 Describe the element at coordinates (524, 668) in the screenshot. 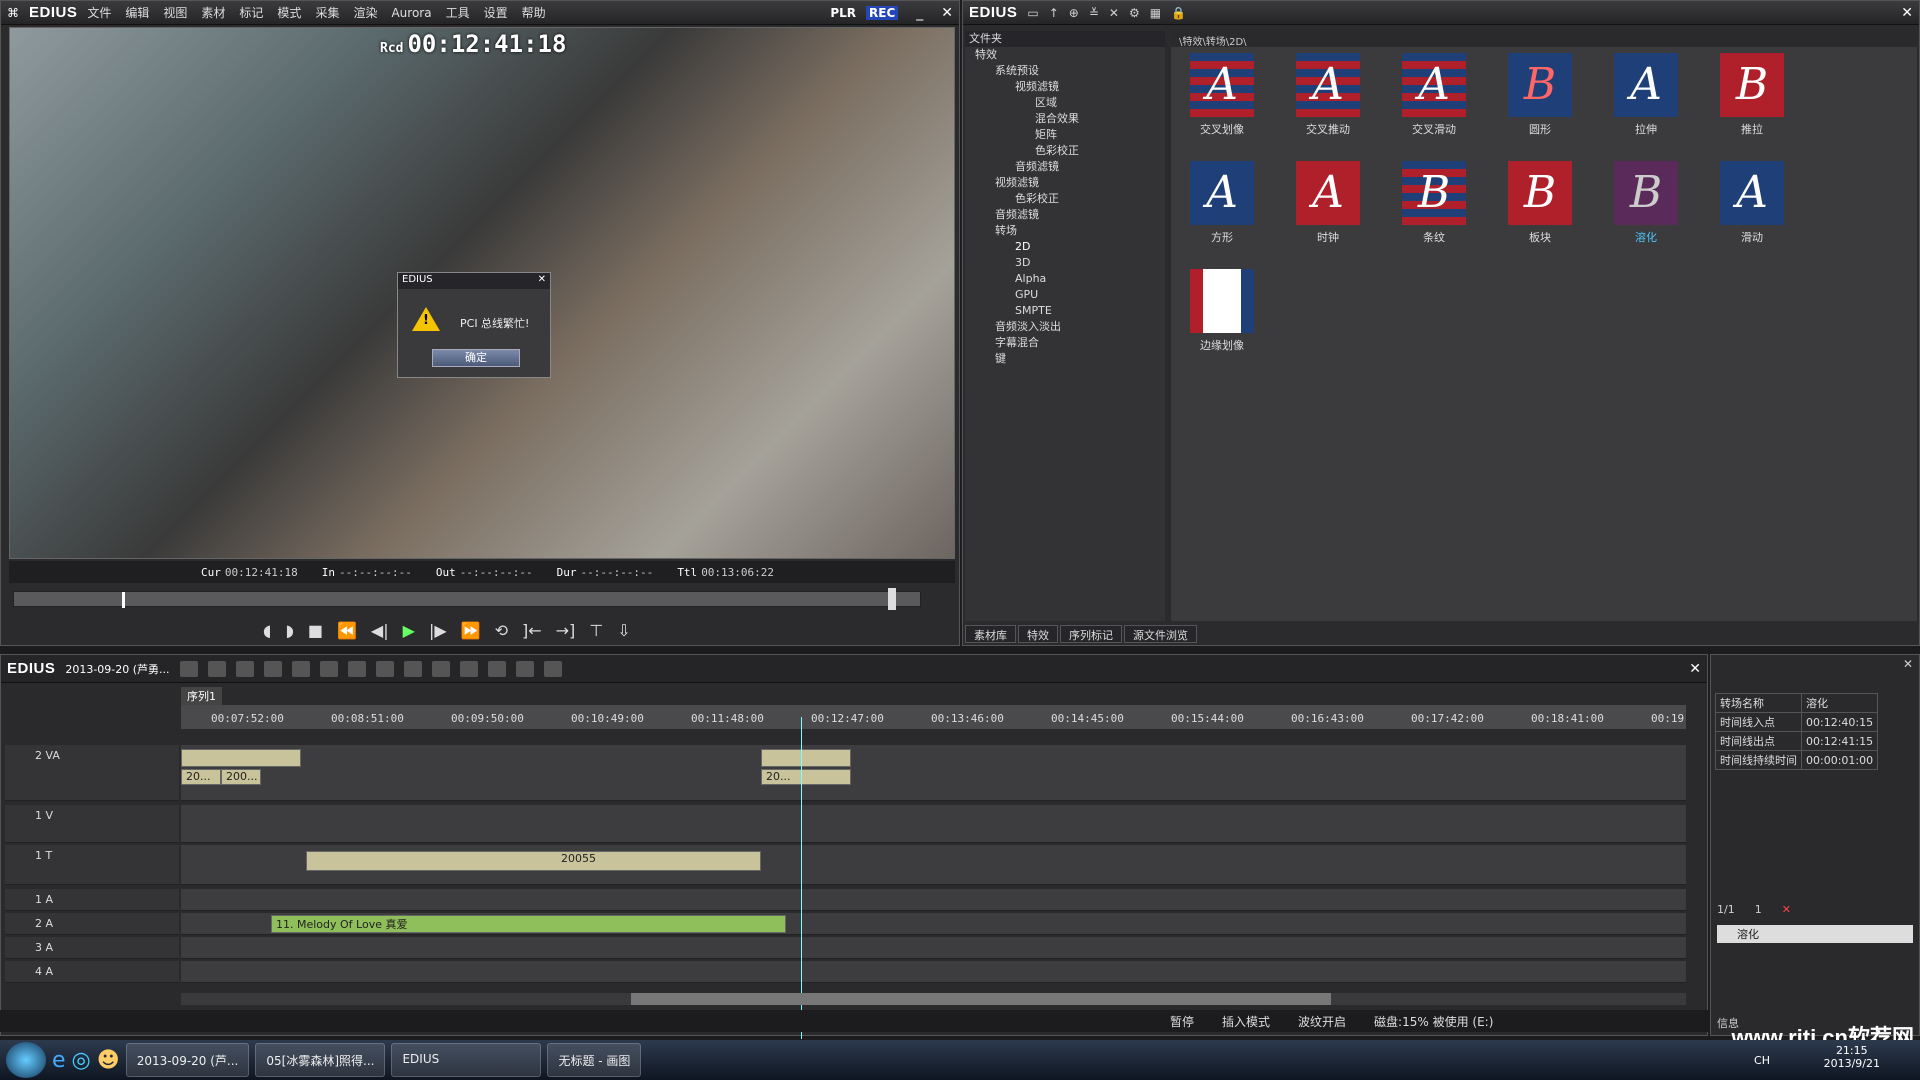

I see `mixer-icon` at that location.